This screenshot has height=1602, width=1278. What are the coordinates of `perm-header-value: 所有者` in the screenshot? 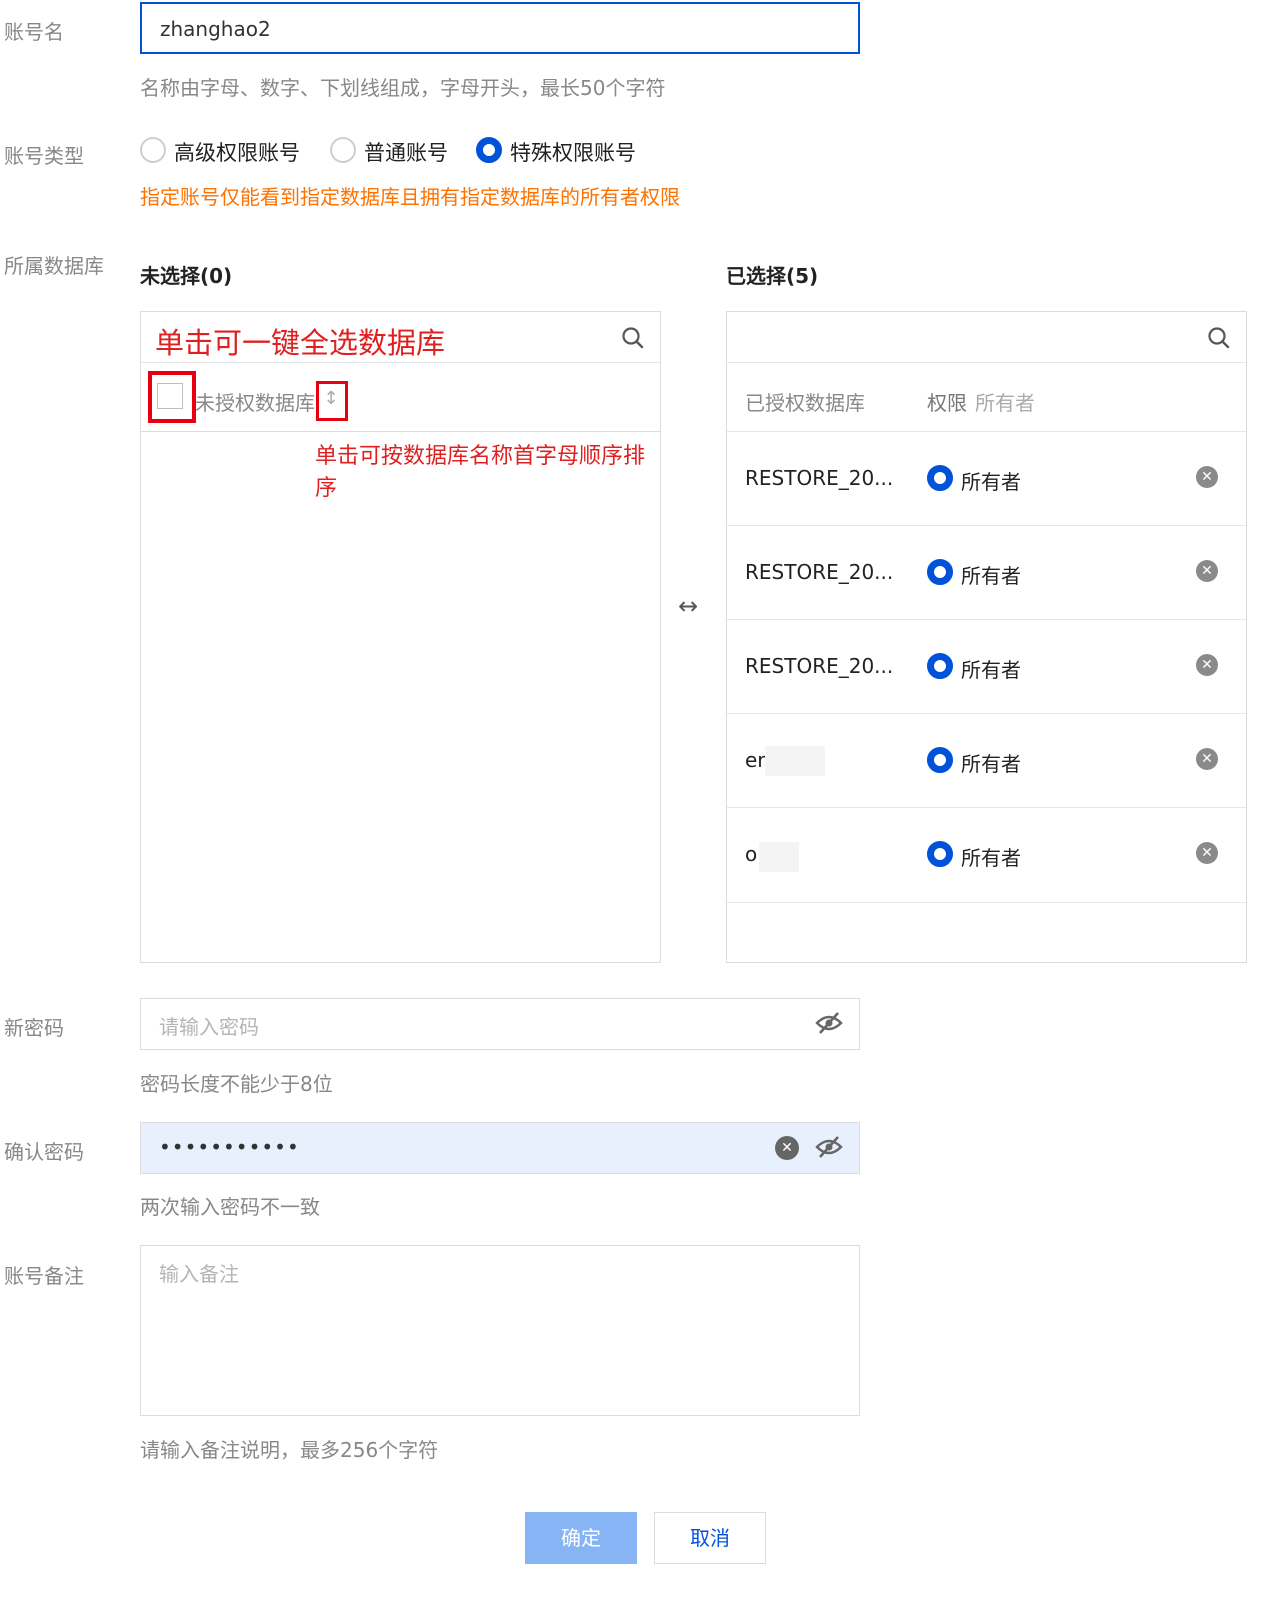 It's located at (1005, 401).